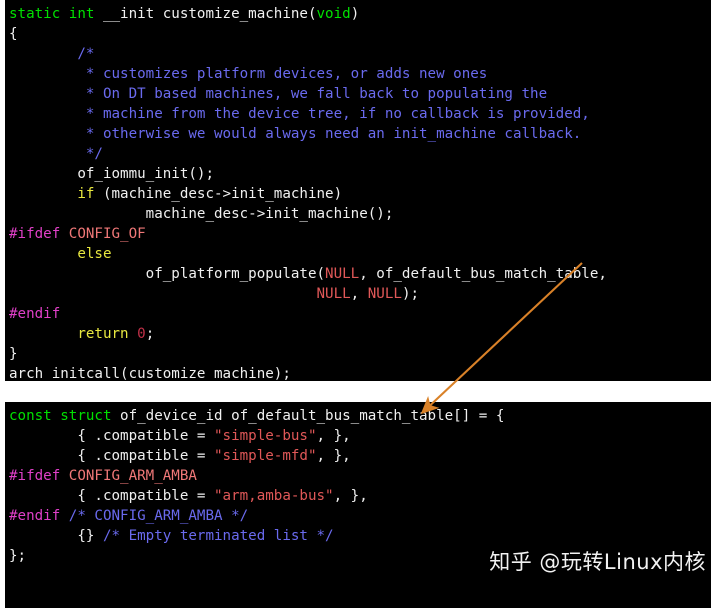 The height and width of the screenshot is (608, 720). I want to click on code-token: {, so click(13, 34).